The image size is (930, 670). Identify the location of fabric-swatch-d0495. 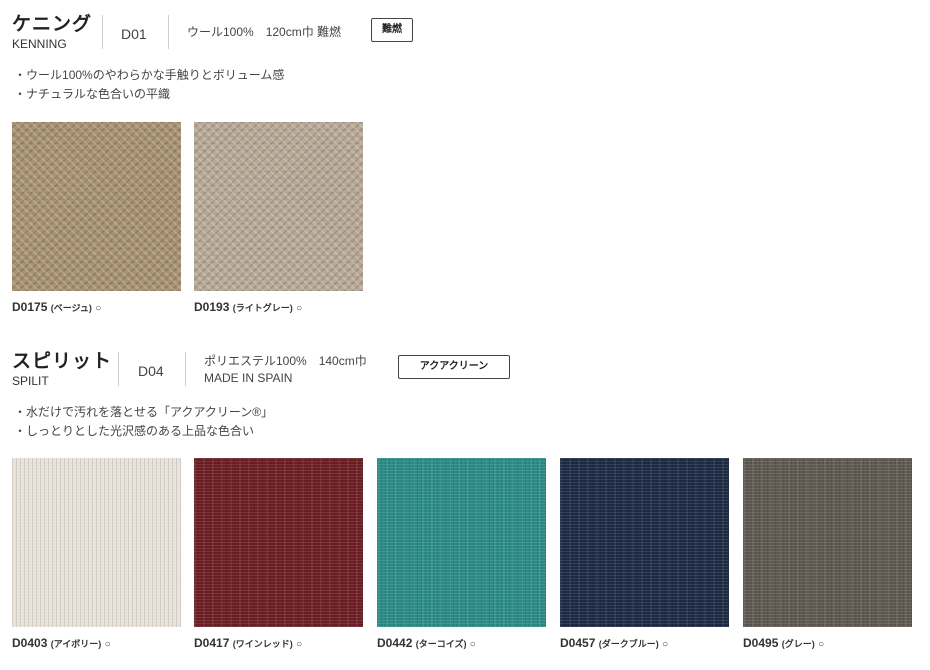
(827, 542).